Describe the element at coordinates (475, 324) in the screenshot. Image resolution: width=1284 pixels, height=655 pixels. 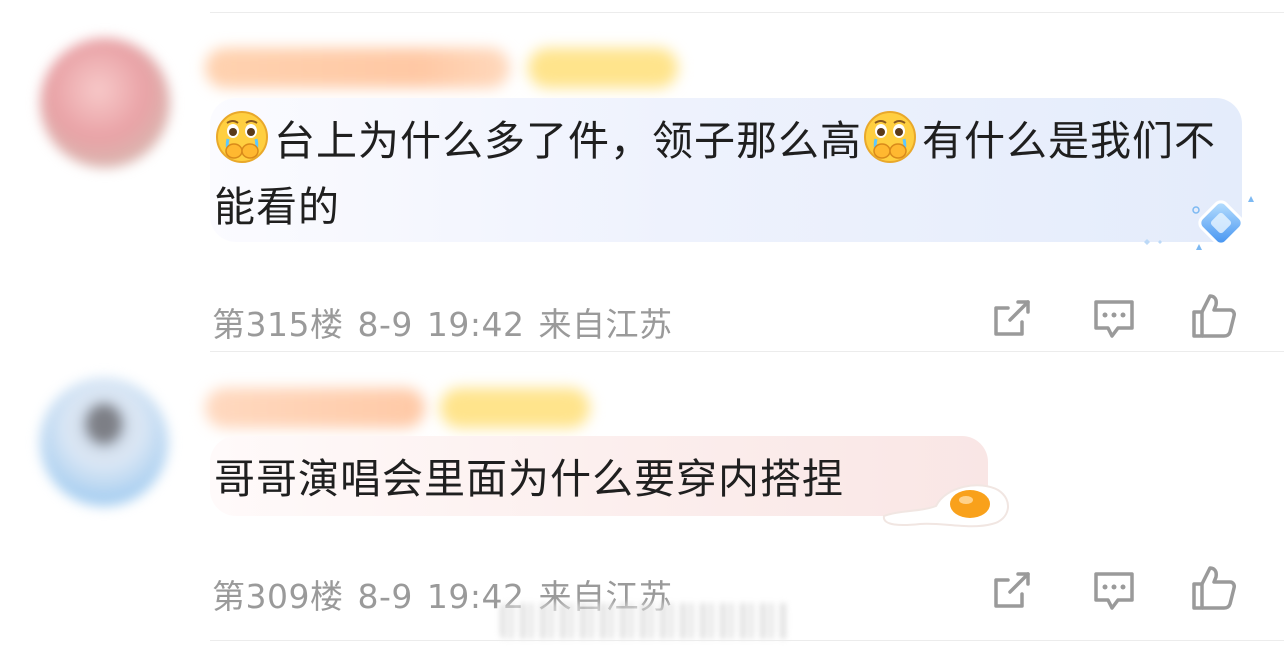
I see `comment-time: 19:42` at that location.